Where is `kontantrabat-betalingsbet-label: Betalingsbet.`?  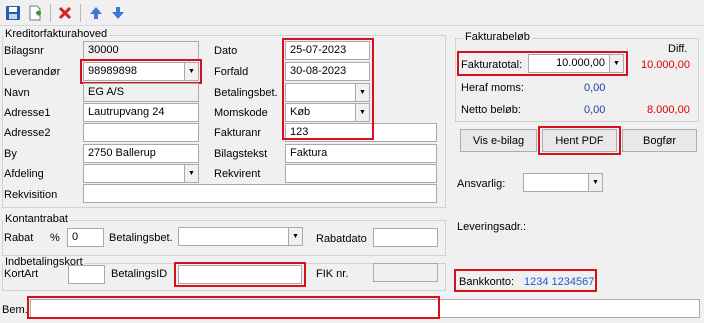 kontantrabat-betalingsbet-label: Betalingsbet. is located at coordinates (141, 238).